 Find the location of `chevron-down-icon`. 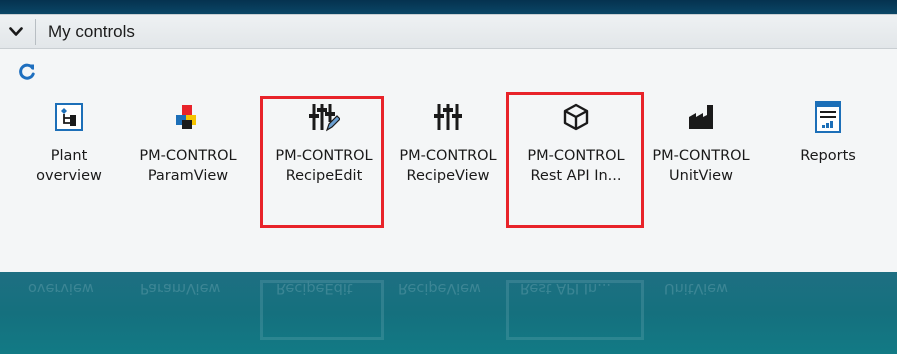

chevron-down-icon is located at coordinates (16, 31).